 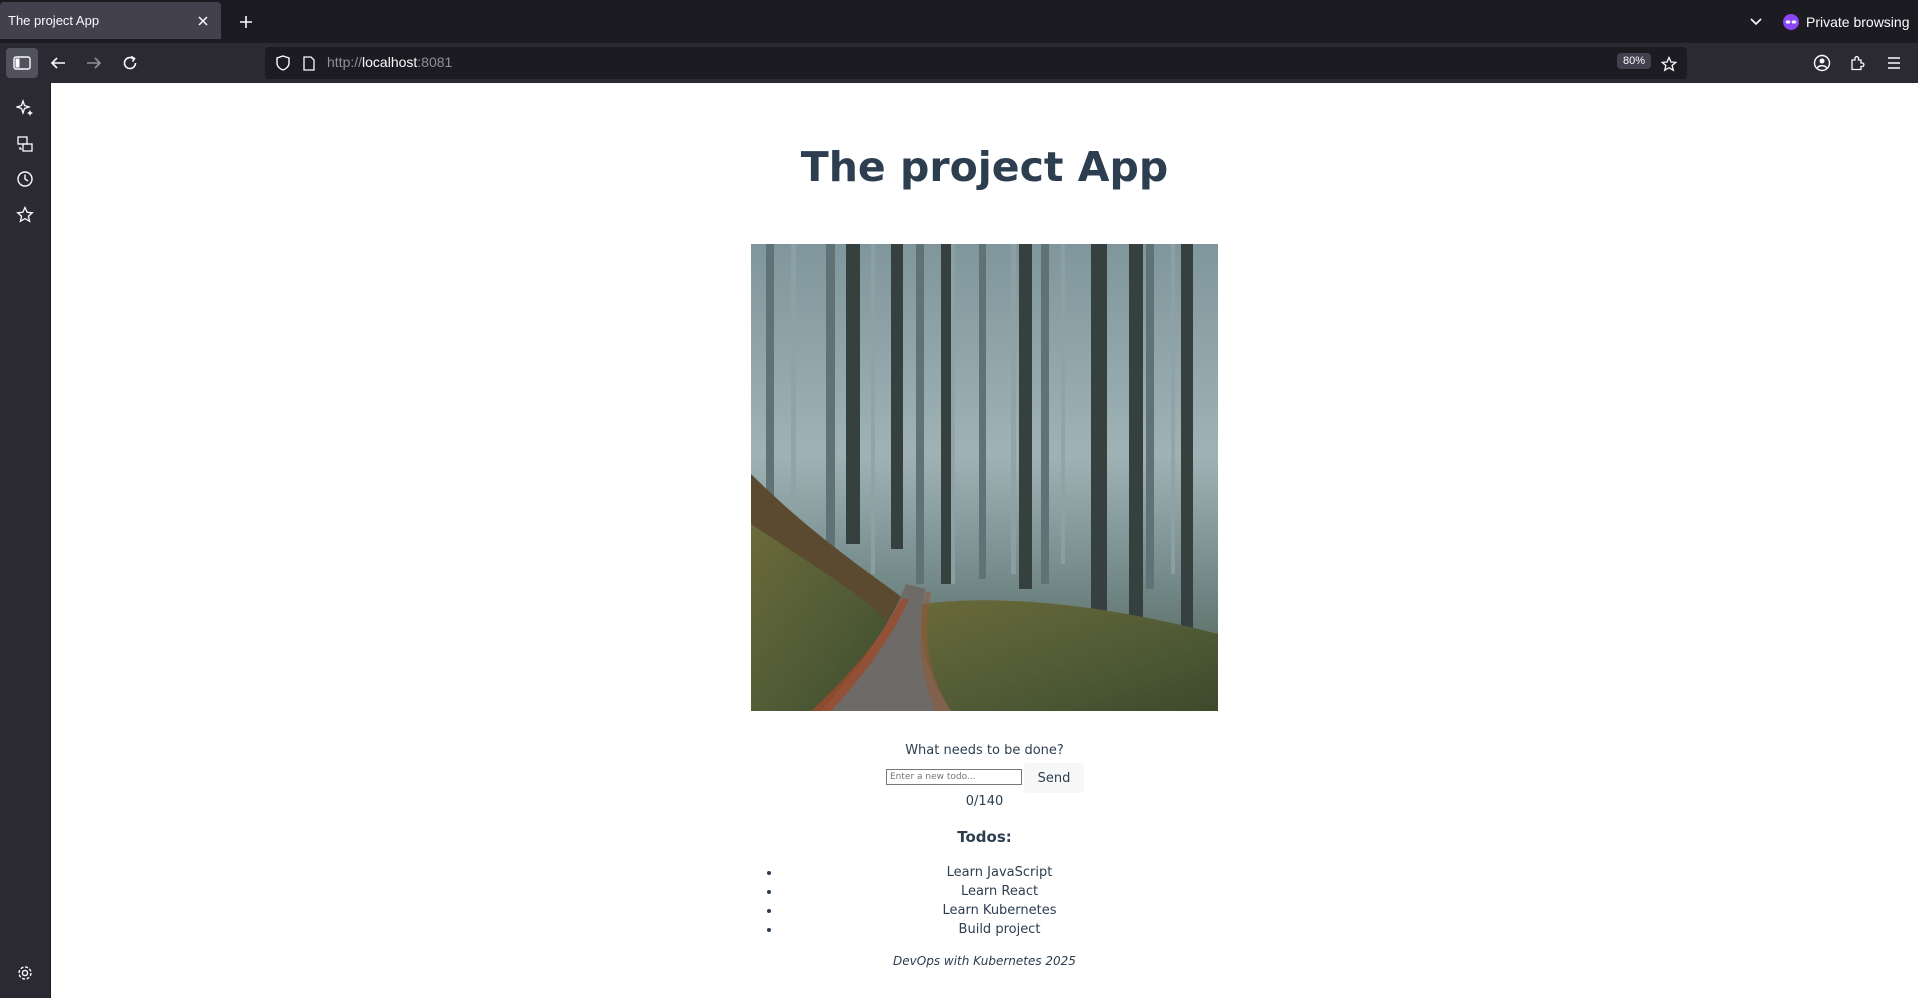 I want to click on todo-item: Learn JavaScript, so click(x=999, y=874).